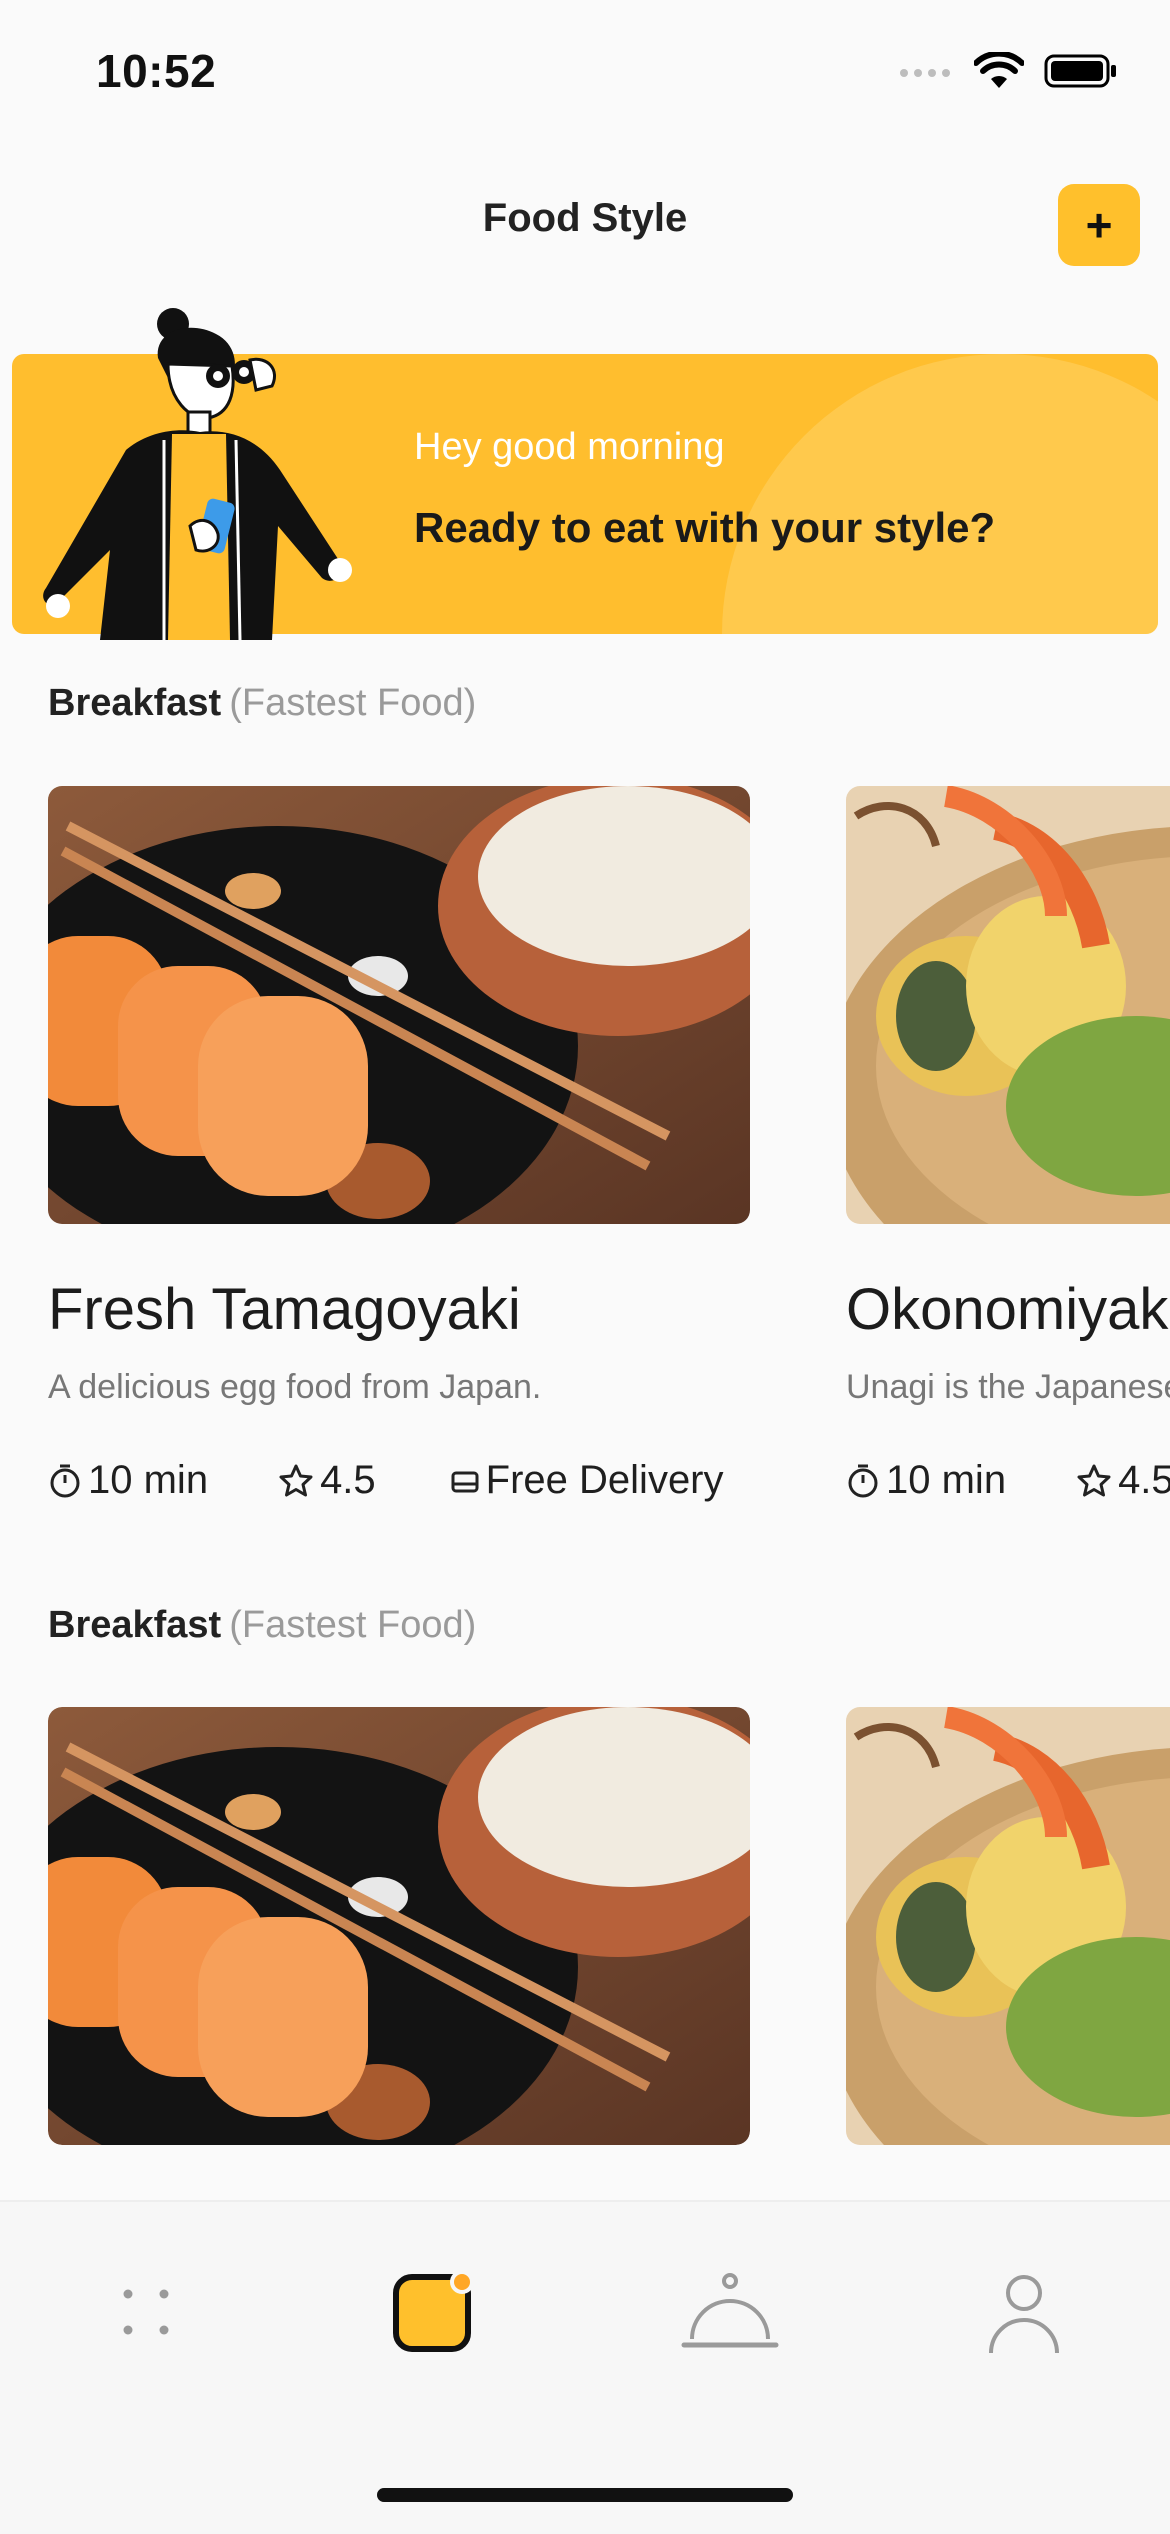 This screenshot has height=2534, width=1170. What do you see at coordinates (1099, 225) in the screenshot?
I see `add-button: +` at bounding box center [1099, 225].